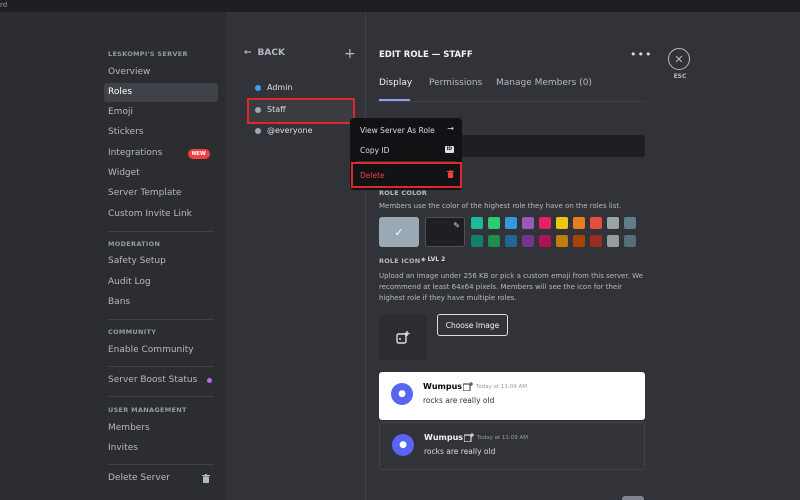 The width and height of the screenshot is (800, 500). I want to click on sidebar-item-members: Members, so click(161, 428).